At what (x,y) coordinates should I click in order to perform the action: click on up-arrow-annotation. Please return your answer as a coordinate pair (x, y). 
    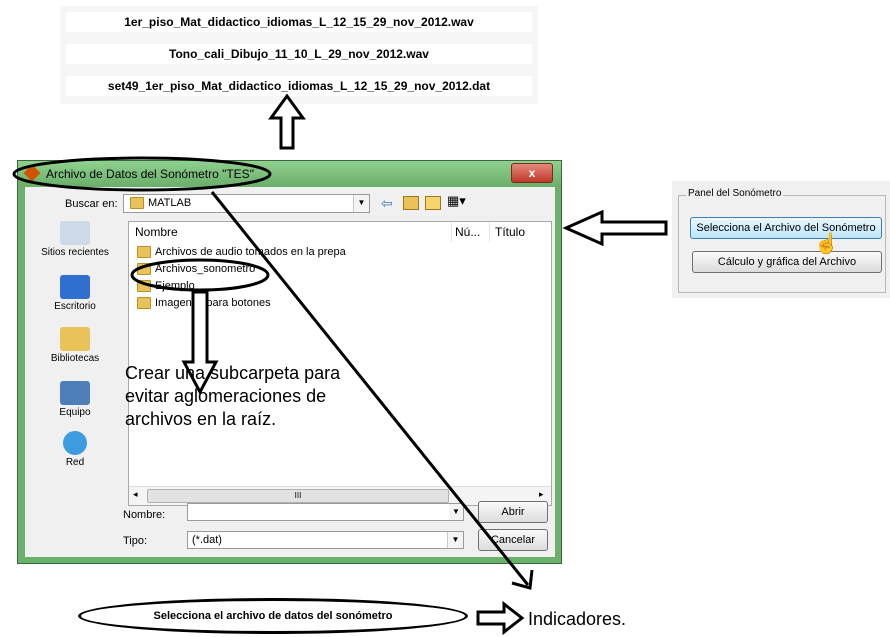
    Looking at the image, I should click on (287, 121).